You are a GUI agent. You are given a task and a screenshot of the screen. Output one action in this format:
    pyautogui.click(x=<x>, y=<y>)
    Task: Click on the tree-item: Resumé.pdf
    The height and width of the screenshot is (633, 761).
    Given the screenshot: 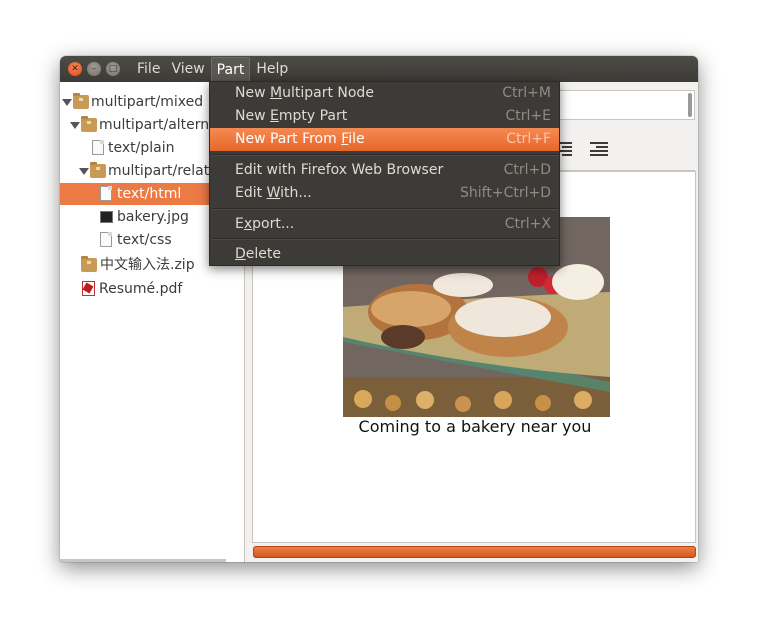 What is the action you would take?
    pyautogui.click(x=152, y=289)
    